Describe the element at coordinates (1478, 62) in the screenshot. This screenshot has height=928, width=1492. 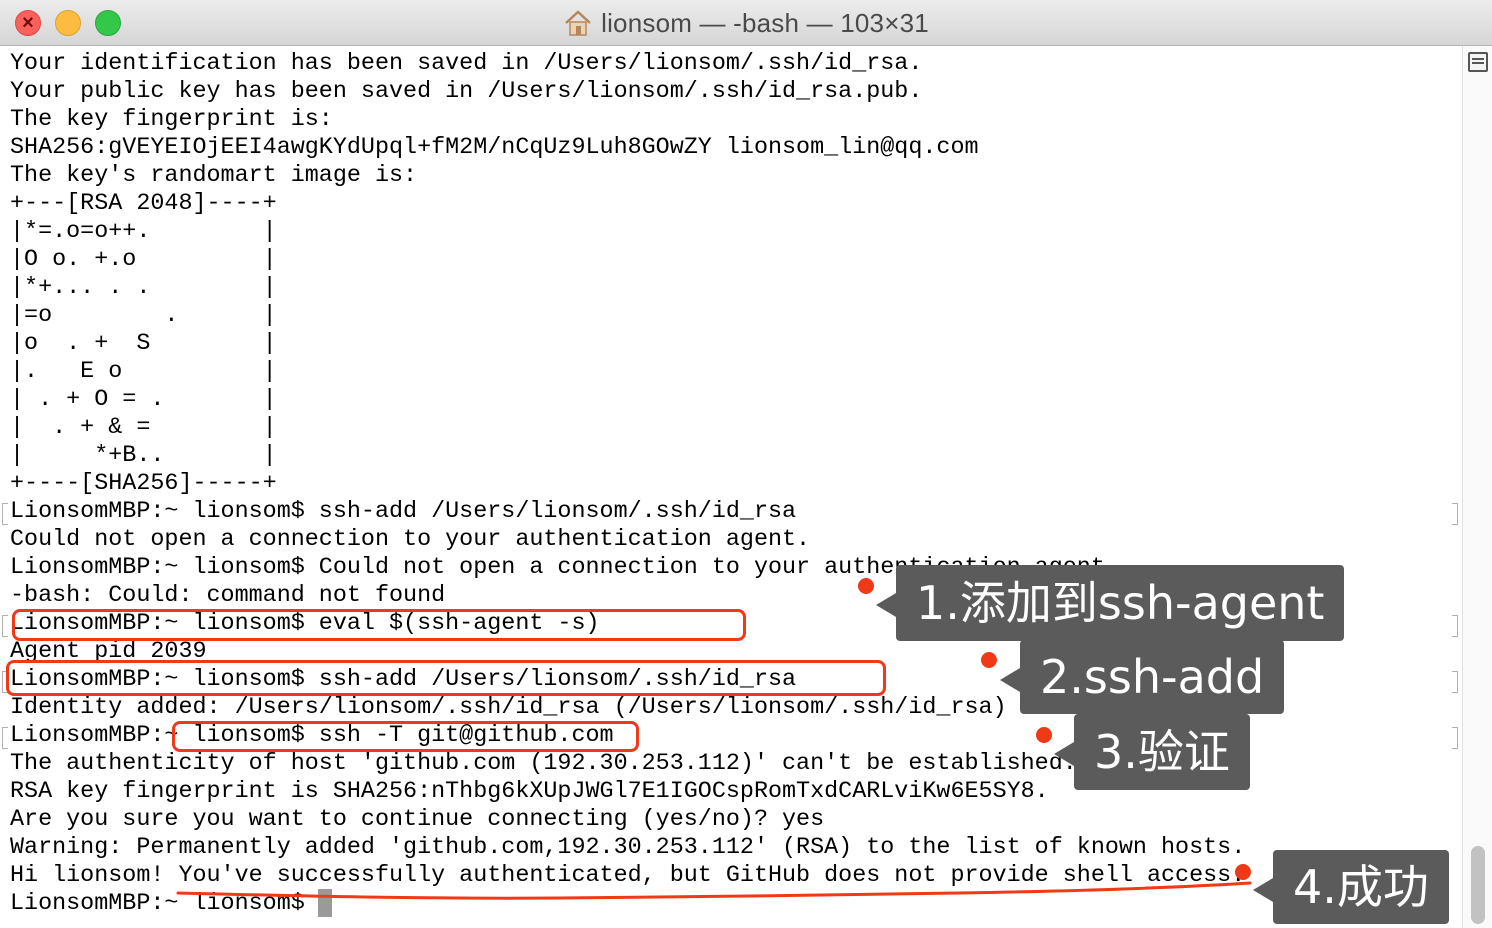
I see `scrollbar-toggle-icon` at that location.